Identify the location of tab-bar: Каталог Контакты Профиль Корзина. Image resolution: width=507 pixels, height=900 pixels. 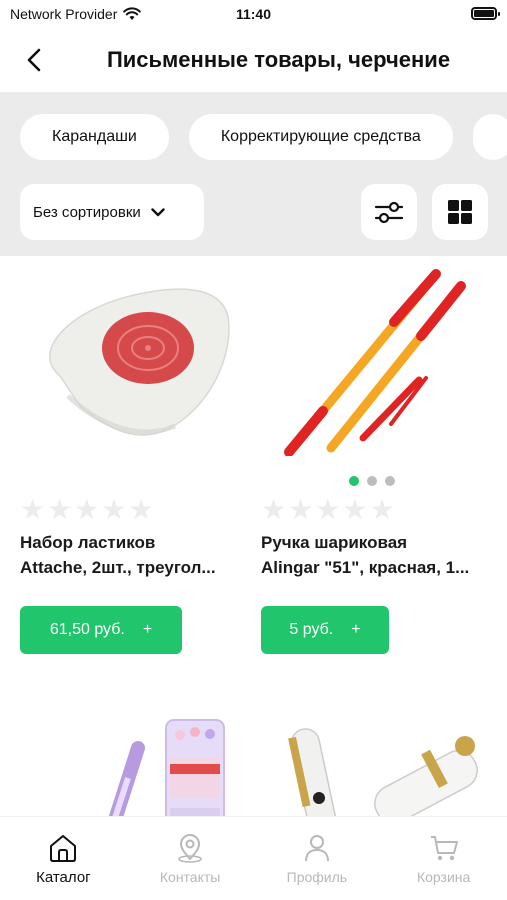
(253, 858).